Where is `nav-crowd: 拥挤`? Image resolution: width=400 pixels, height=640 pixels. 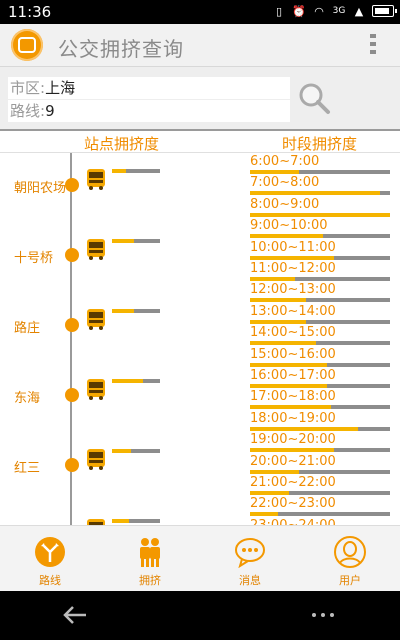
nav-crowd: 拥挤 is located at coordinates (150, 559).